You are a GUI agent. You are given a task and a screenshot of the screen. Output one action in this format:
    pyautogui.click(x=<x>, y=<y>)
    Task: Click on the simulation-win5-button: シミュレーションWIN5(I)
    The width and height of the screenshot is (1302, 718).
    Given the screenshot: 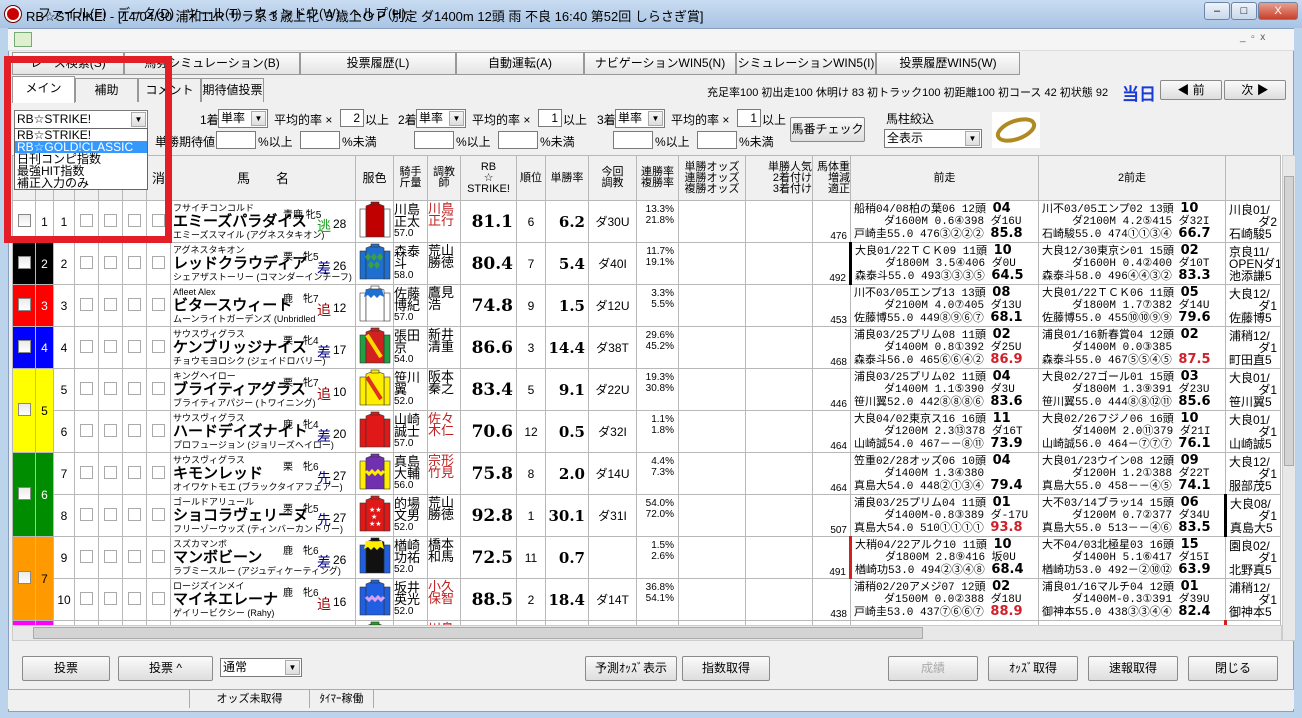 What is the action you would take?
    pyautogui.click(x=806, y=63)
    